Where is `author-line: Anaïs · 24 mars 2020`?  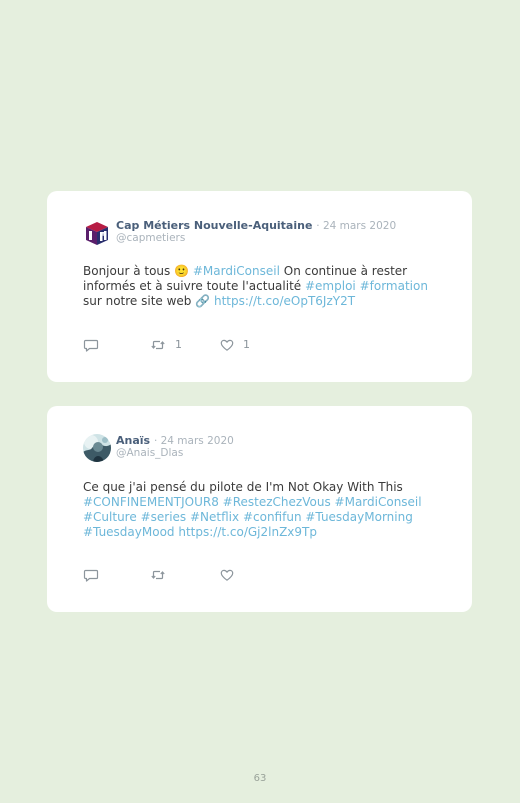
author-line: Anaïs · 24 mars 2020 is located at coordinates (175, 441).